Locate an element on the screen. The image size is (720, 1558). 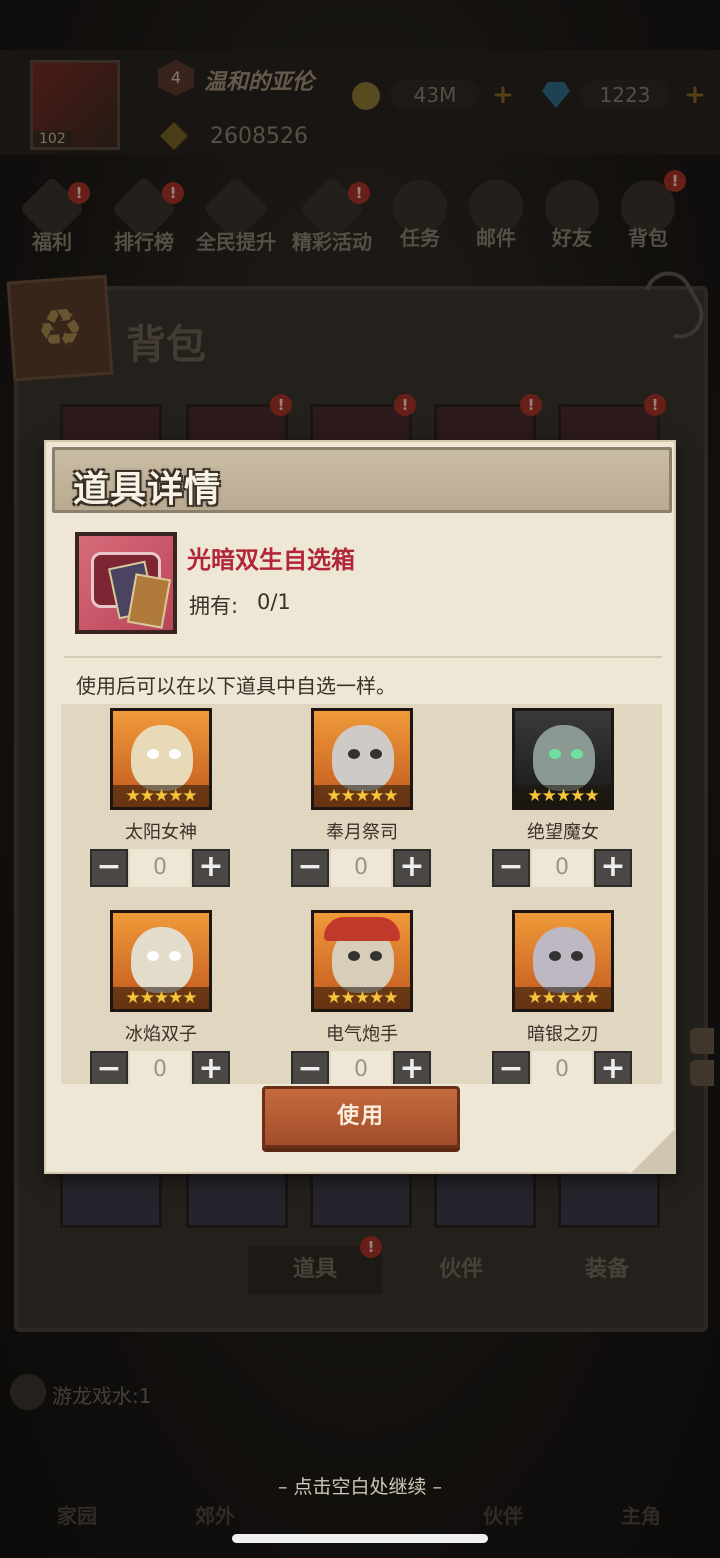
choice-item: ★★★★★ 太阳女神 − 0 + is located at coordinates (151, 804).